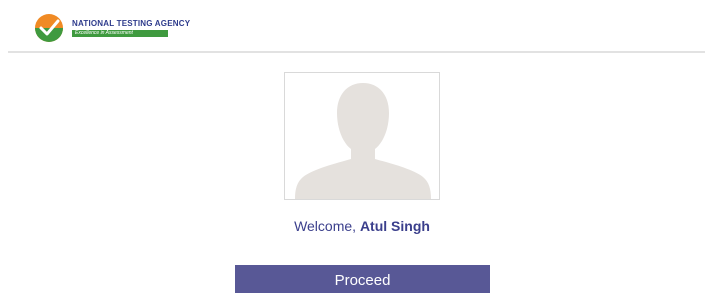 The width and height of the screenshot is (705, 293). Describe the element at coordinates (362, 279) in the screenshot. I see `proceed-button: Proceed` at that location.